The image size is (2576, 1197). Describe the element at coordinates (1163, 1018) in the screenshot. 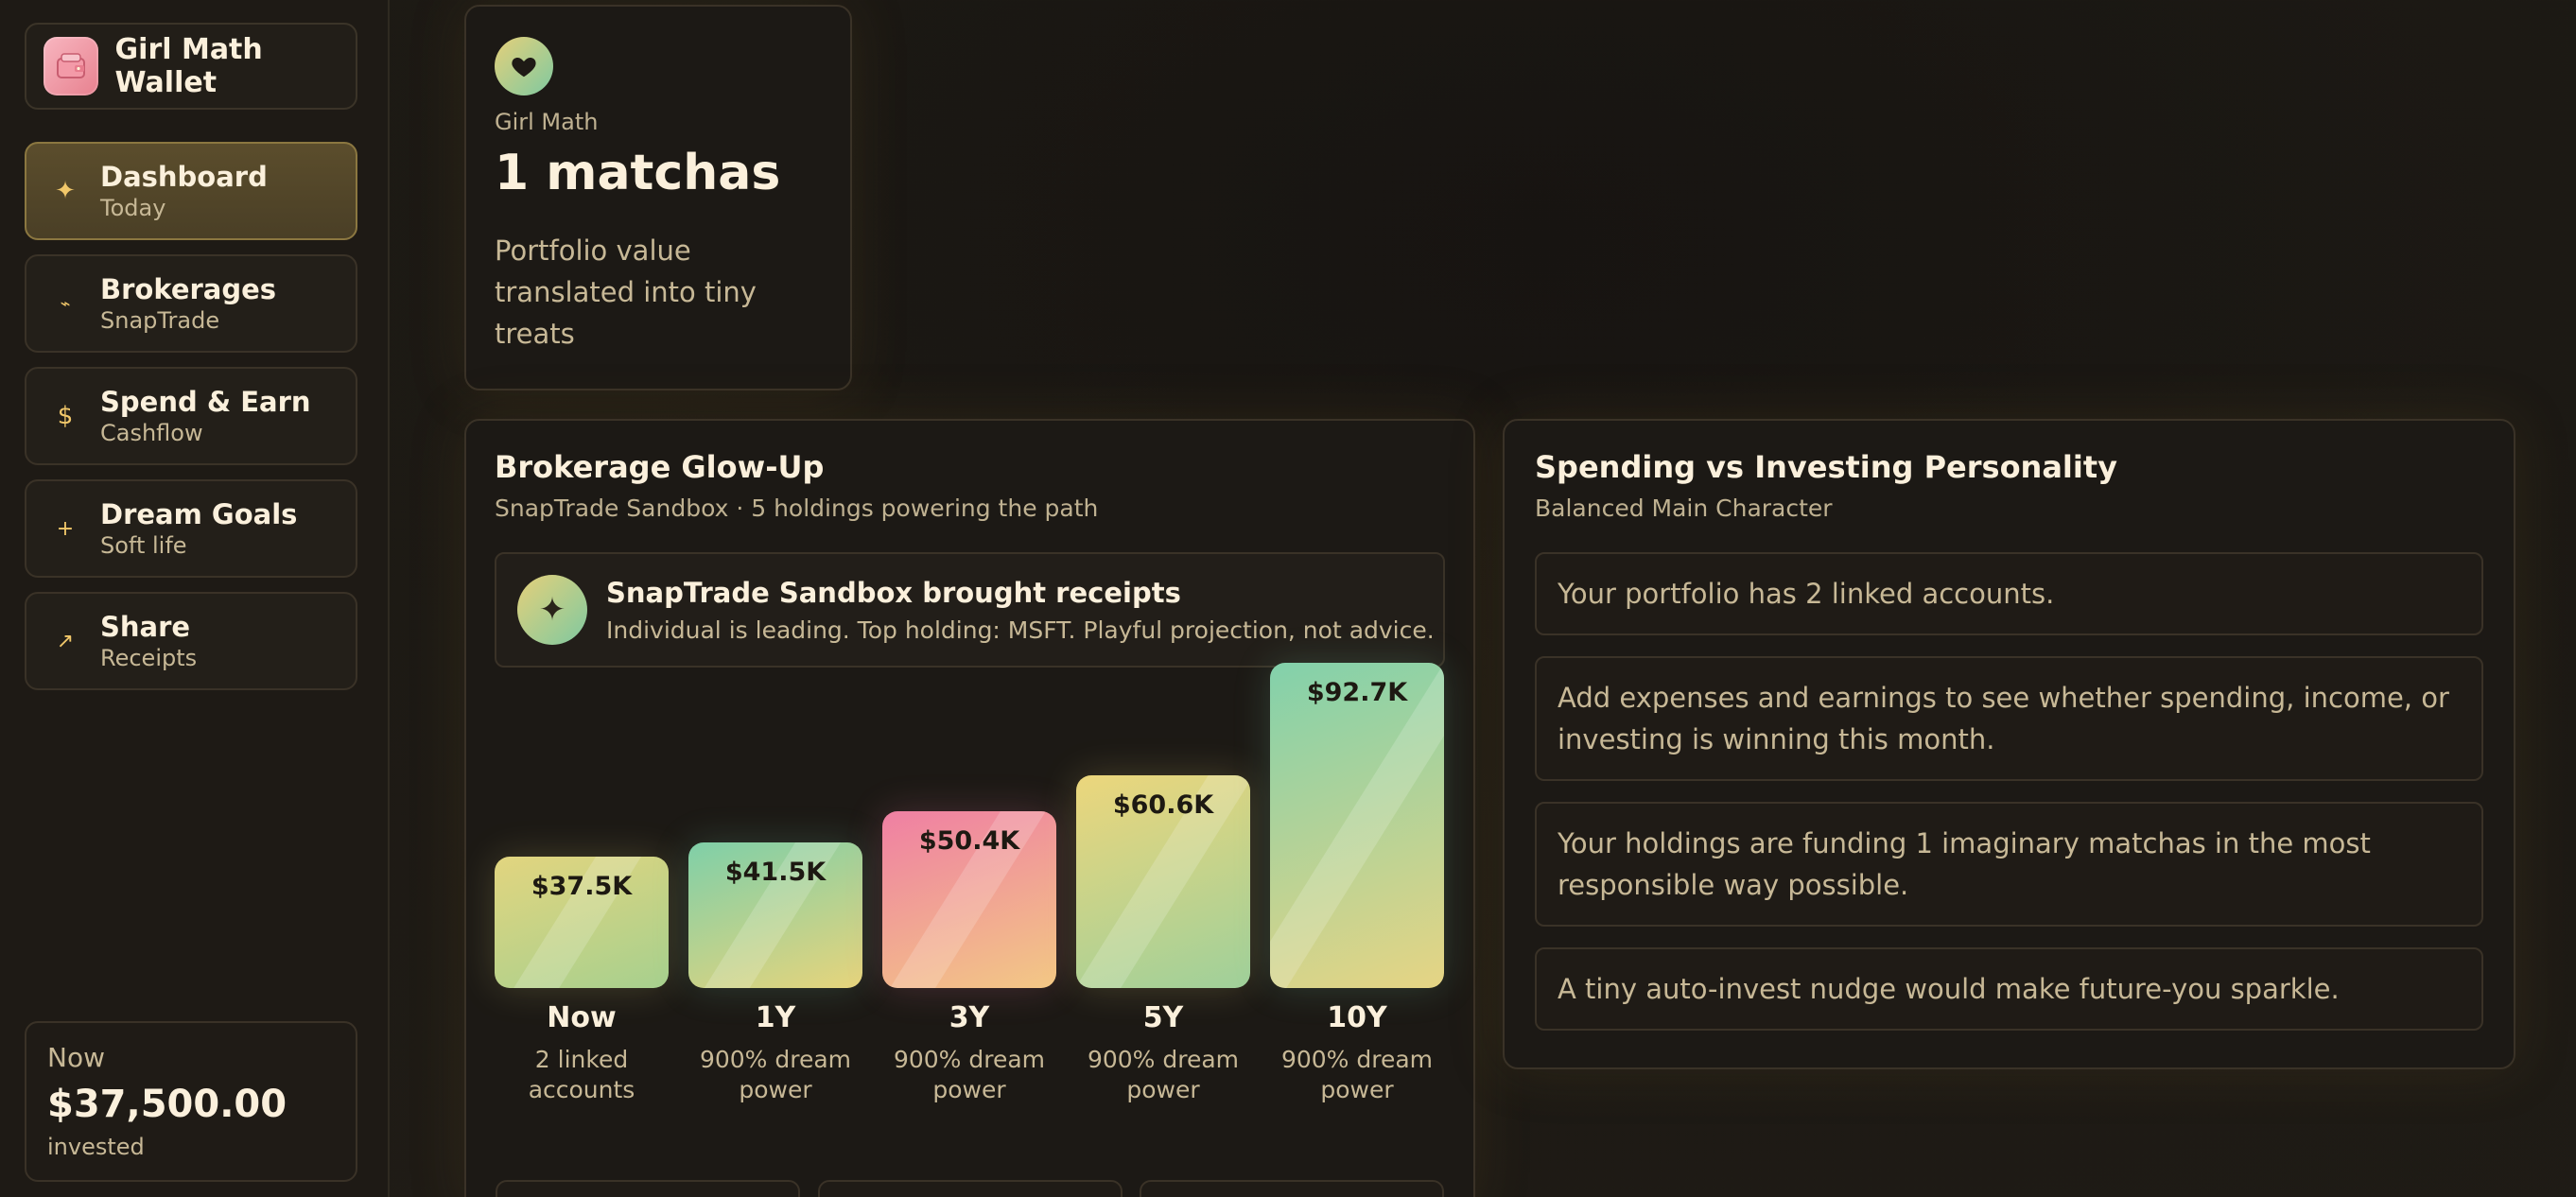

I see `bar-category-label: 5Y` at that location.